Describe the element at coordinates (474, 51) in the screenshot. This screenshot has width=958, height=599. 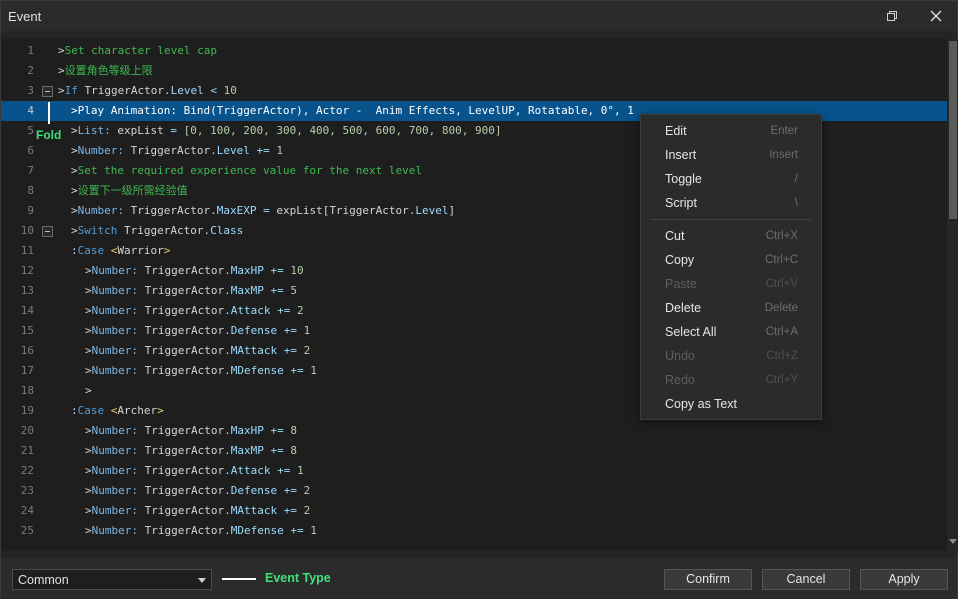
I see `code-line: 1 >Set character level cap` at that location.